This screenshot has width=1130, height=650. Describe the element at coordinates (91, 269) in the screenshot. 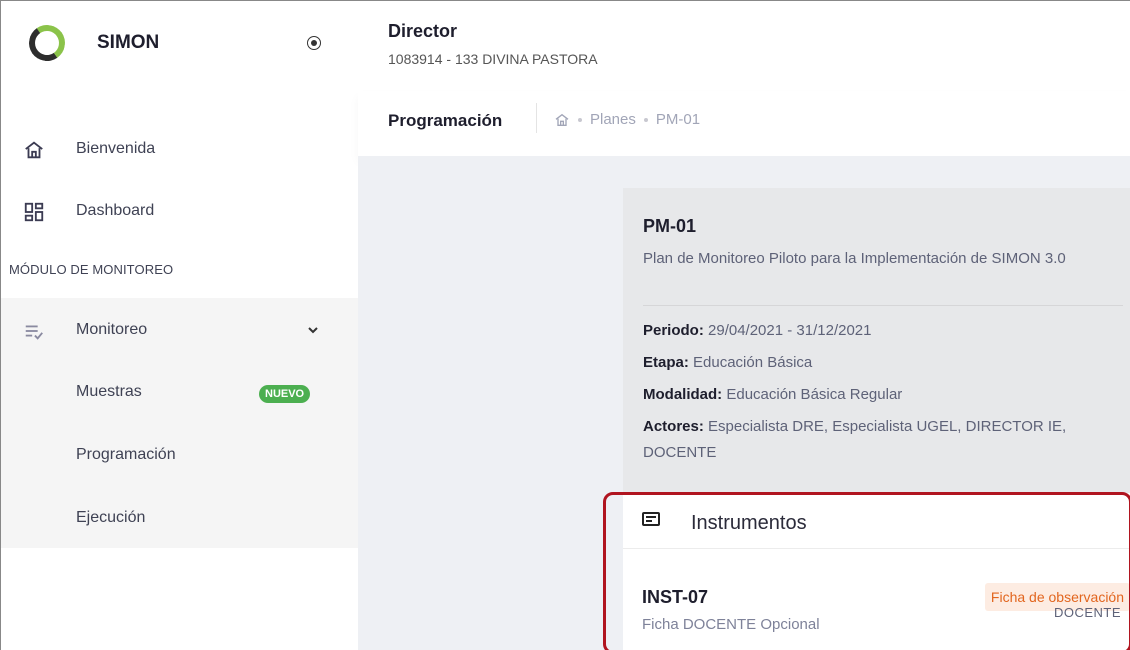

I see `section-title-monitoreo: MÓDULO DE MONITOREO` at that location.